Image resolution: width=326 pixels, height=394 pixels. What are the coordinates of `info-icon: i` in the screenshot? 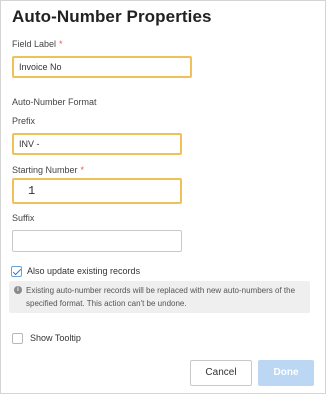 It's located at (18, 290).